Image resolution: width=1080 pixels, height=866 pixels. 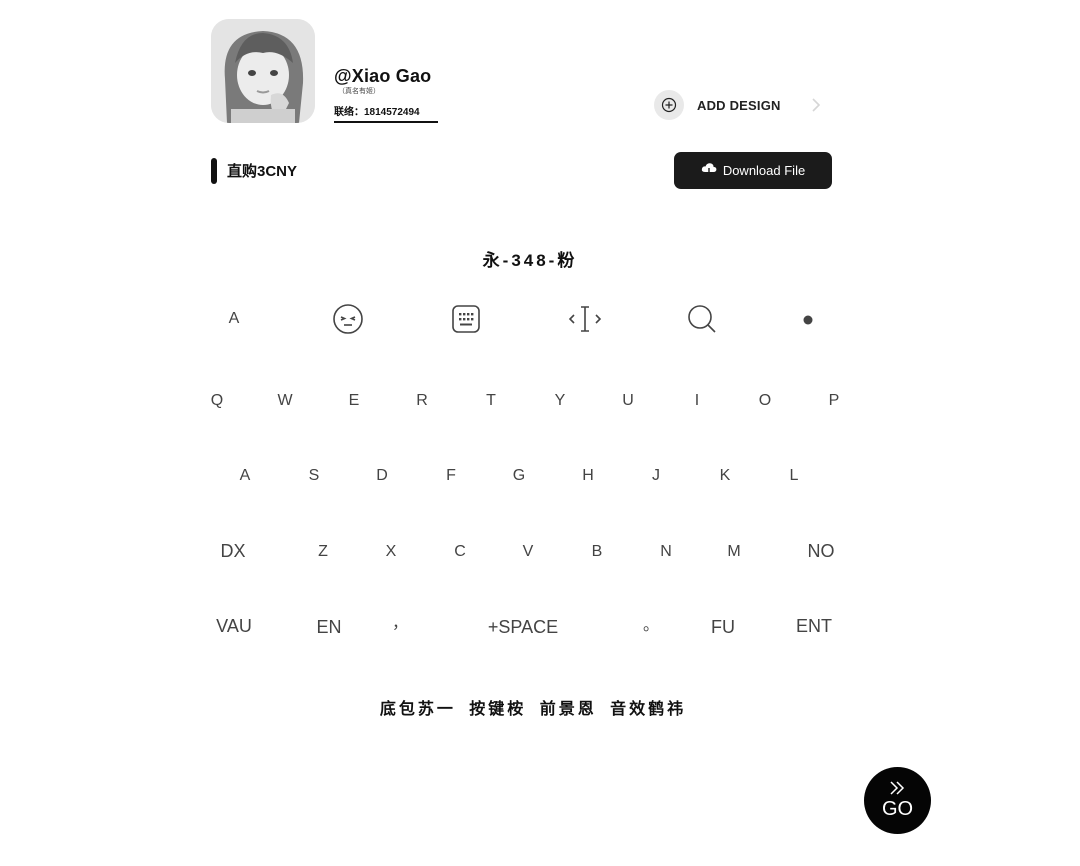 I want to click on avatar-image, so click(x=263, y=71).